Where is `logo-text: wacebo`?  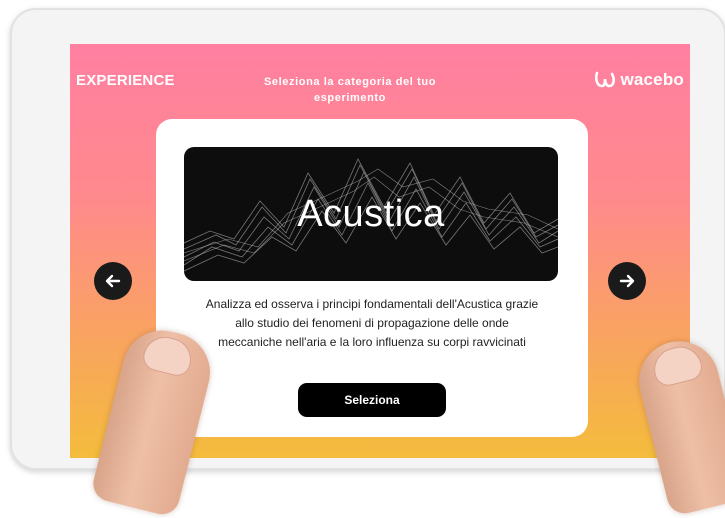 logo-text: wacebo is located at coordinates (652, 79).